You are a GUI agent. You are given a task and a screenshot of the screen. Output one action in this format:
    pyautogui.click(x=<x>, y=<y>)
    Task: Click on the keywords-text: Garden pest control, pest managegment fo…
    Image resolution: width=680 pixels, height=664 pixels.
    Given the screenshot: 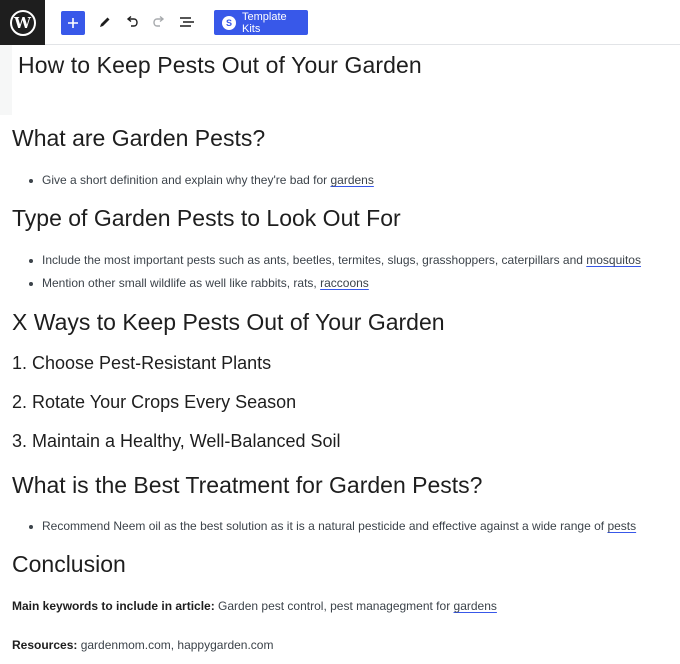 What is the action you would take?
    pyautogui.click(x=334, y=606)
    